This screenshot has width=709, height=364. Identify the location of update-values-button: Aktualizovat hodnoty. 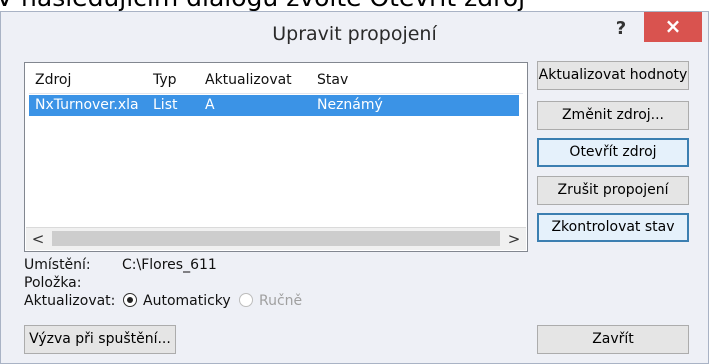
(613, 75).